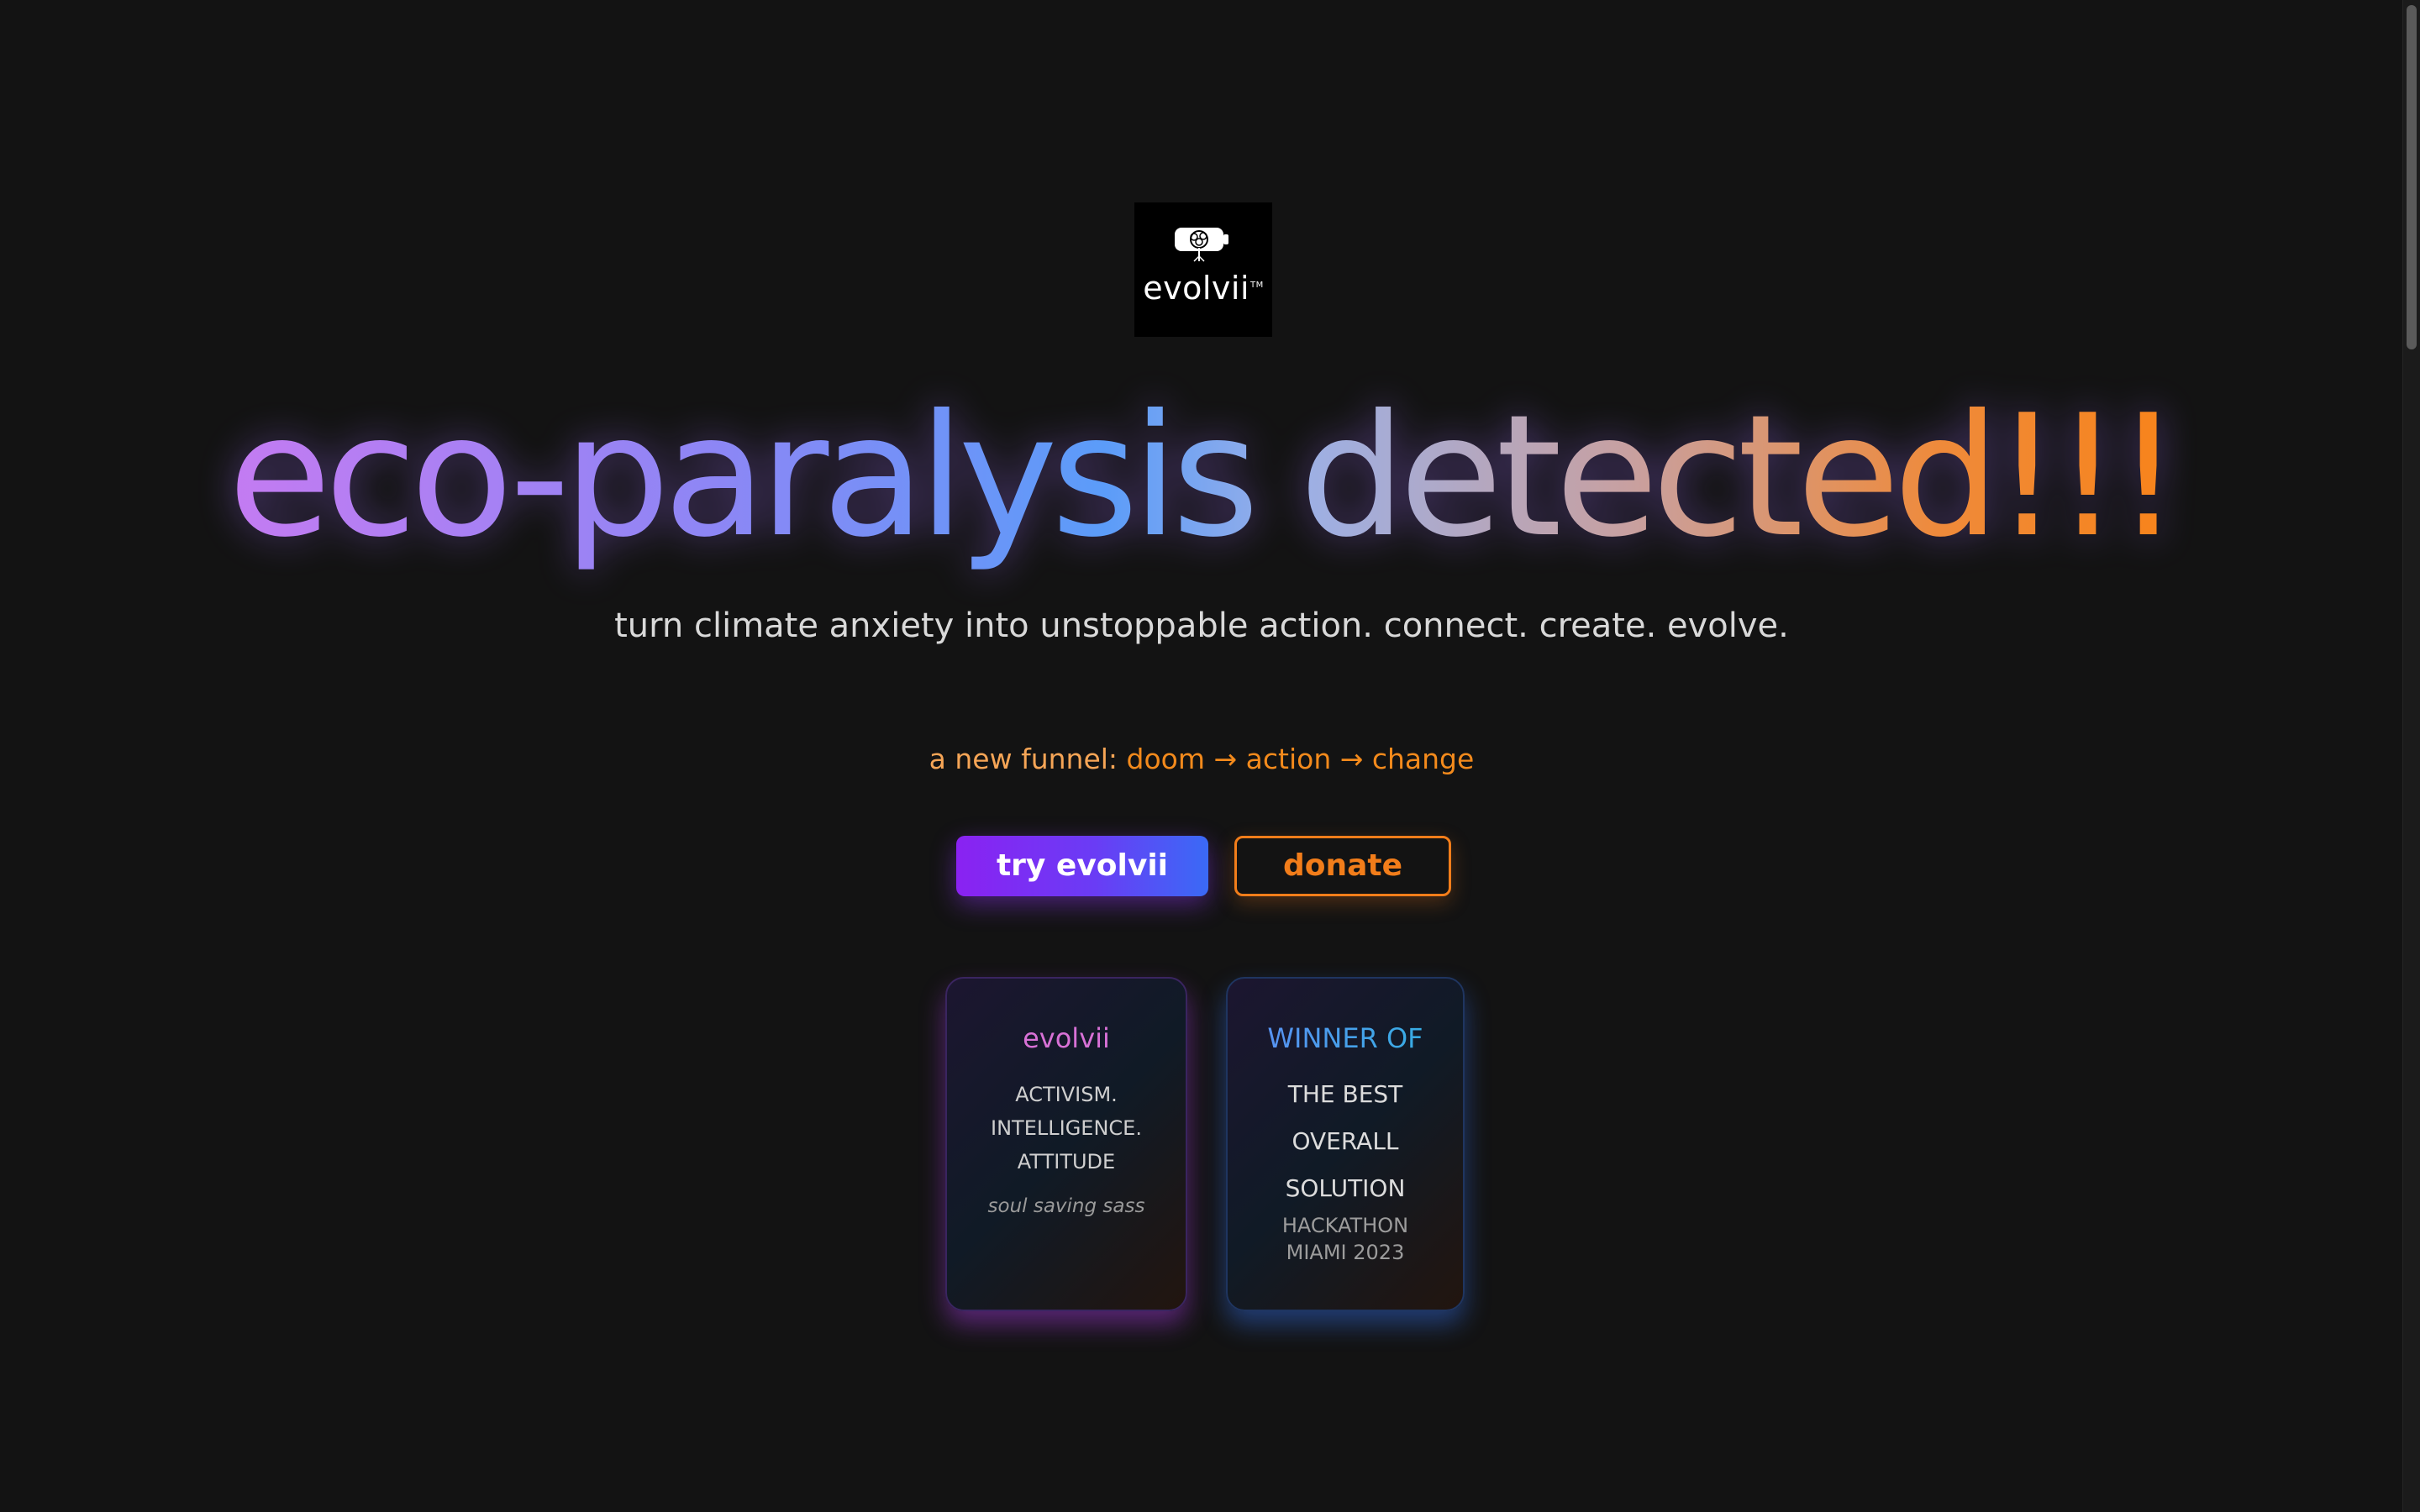  I want to click on award-card-event: HACKATHON MIAMI 2023, so click(1346, 1239).